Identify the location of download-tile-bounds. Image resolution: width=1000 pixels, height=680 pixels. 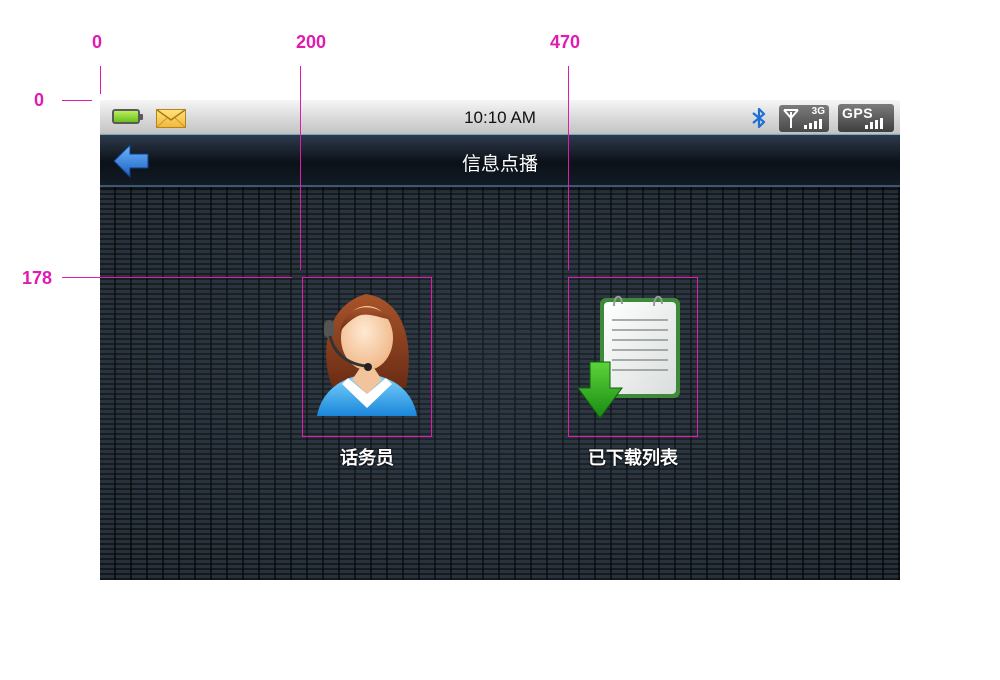
(633, 357).